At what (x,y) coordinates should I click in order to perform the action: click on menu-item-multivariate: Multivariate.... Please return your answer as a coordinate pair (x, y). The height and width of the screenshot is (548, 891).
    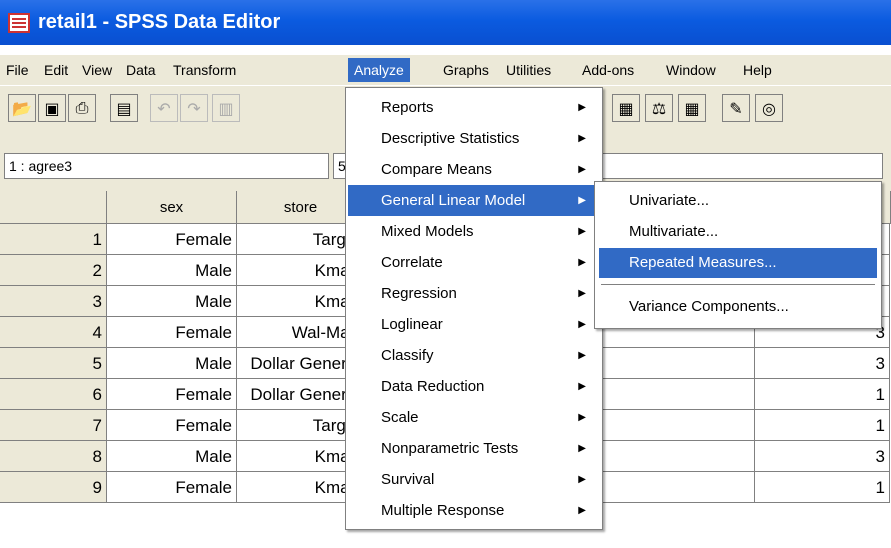
    Looking at the image, I should click on (738, 232).